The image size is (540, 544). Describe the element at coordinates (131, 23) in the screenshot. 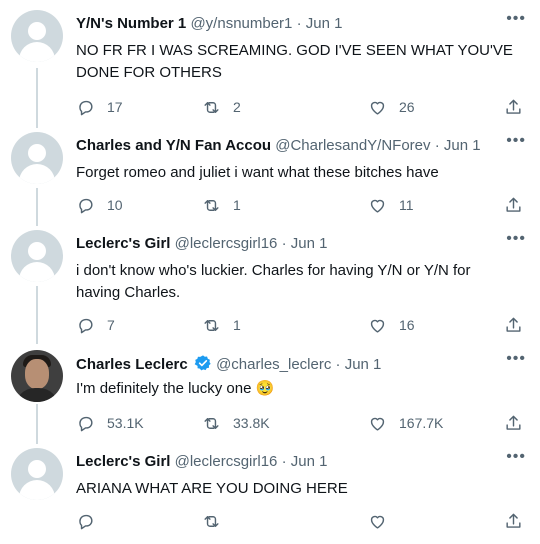

I see `display-name: Y/N's Number 1` at that location.